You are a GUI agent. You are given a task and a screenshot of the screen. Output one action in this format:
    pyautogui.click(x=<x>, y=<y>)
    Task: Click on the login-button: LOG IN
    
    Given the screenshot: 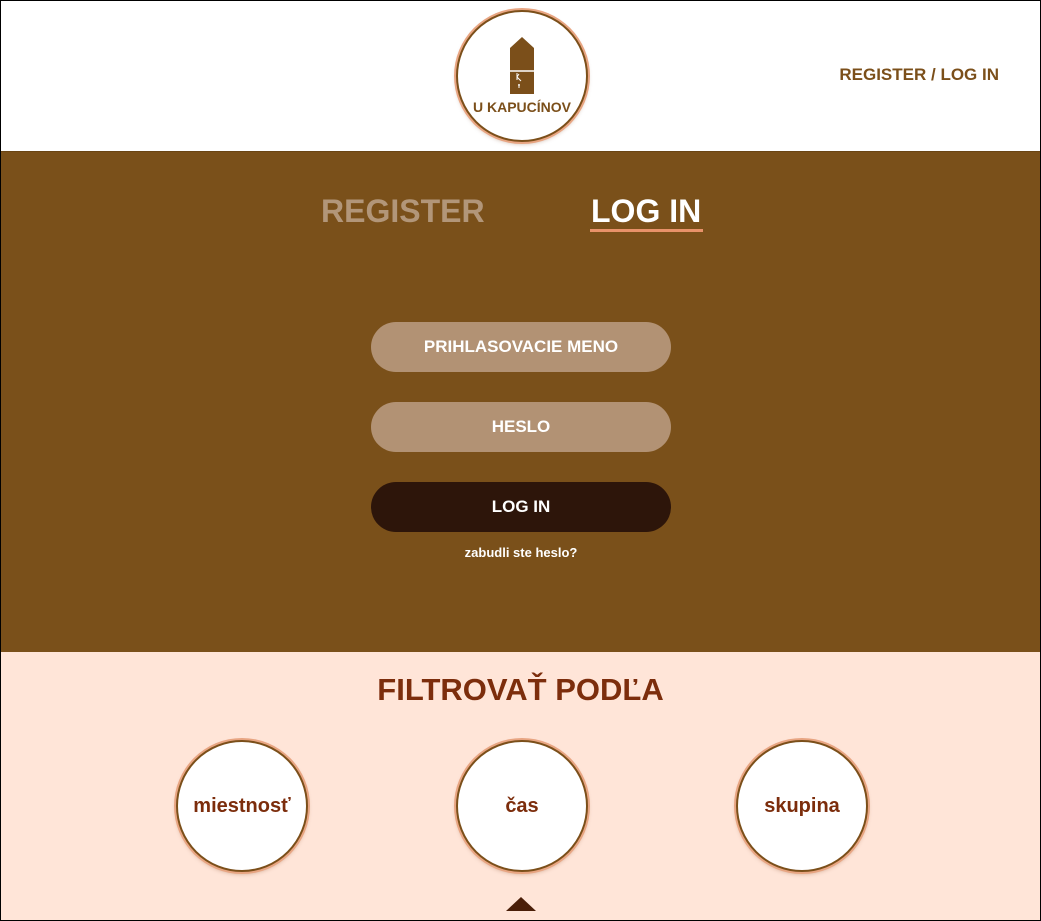 What is the action you would take?
    pyautogui.click(x=521, y=507)
    